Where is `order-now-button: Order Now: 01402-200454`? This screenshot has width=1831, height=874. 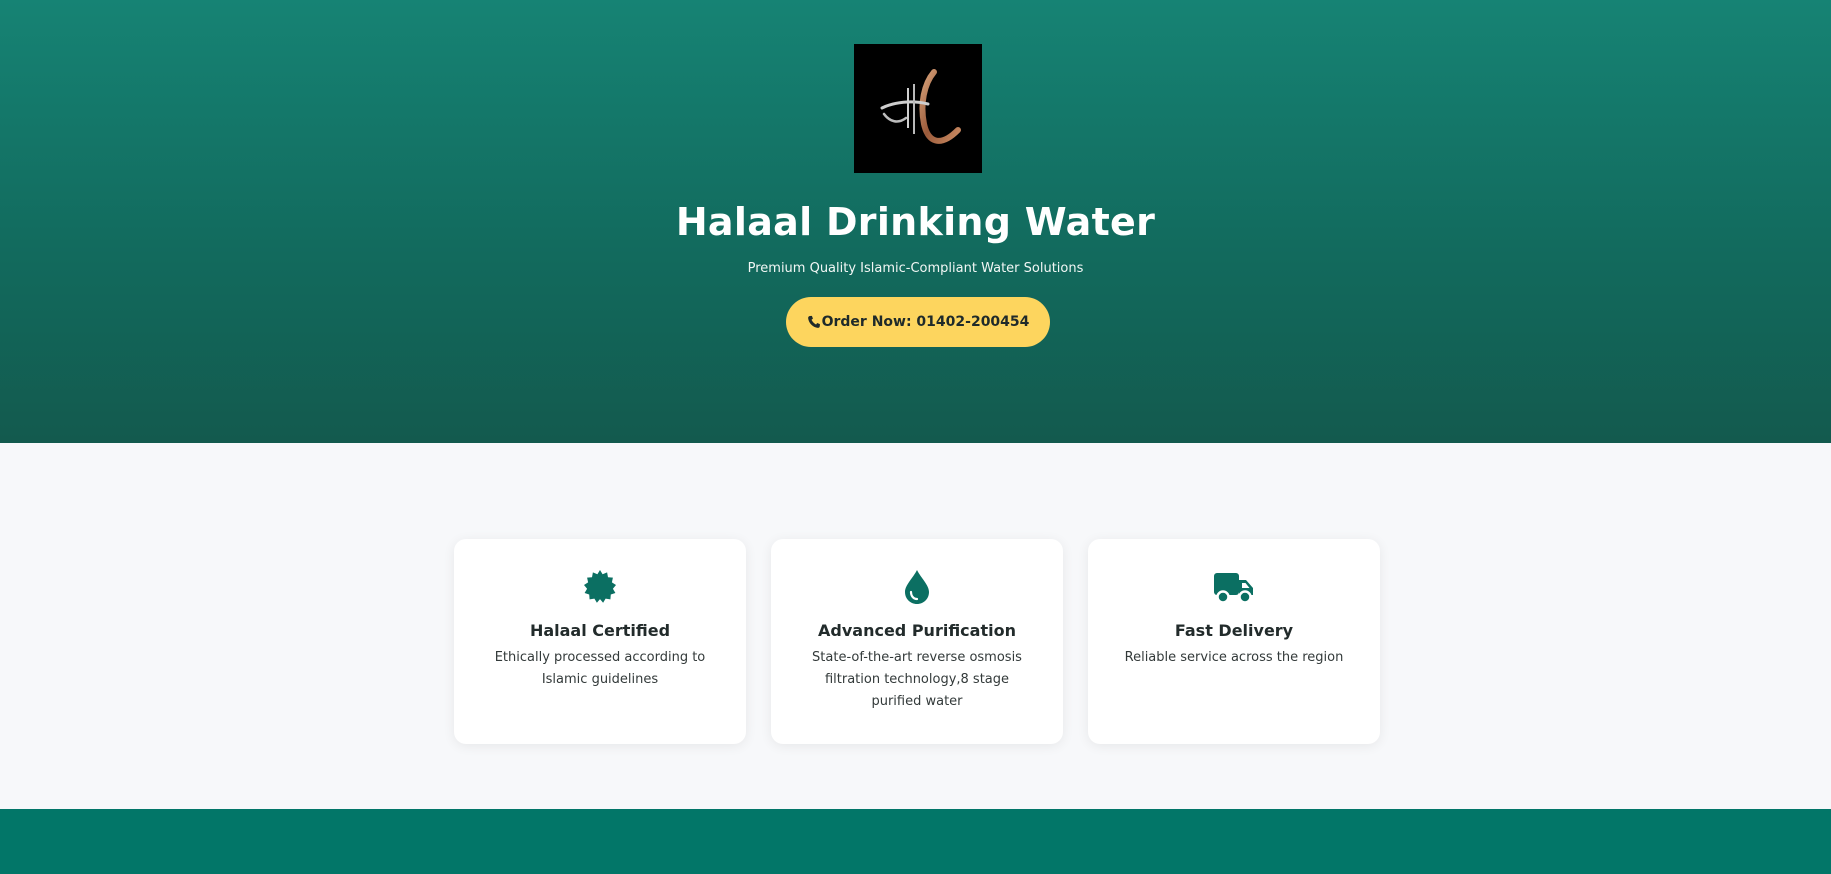 order-now-button: Order Now: 01402-200454 is located at coordinates (918, 322).